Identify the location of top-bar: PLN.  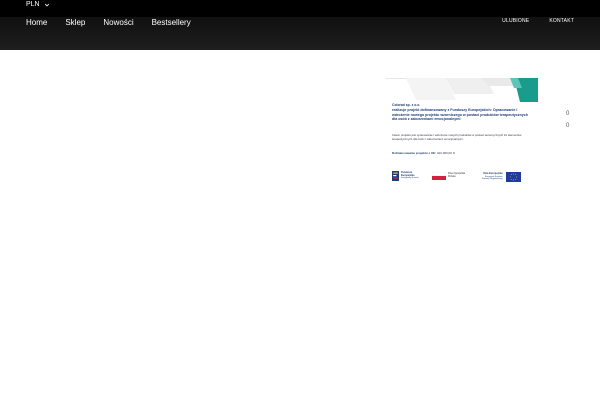
(300, 8).